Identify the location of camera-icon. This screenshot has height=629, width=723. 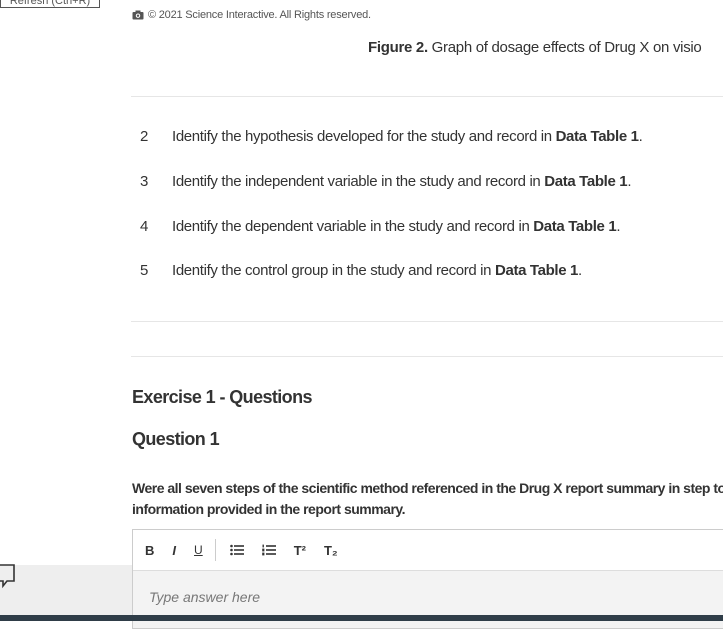
(138, 15).